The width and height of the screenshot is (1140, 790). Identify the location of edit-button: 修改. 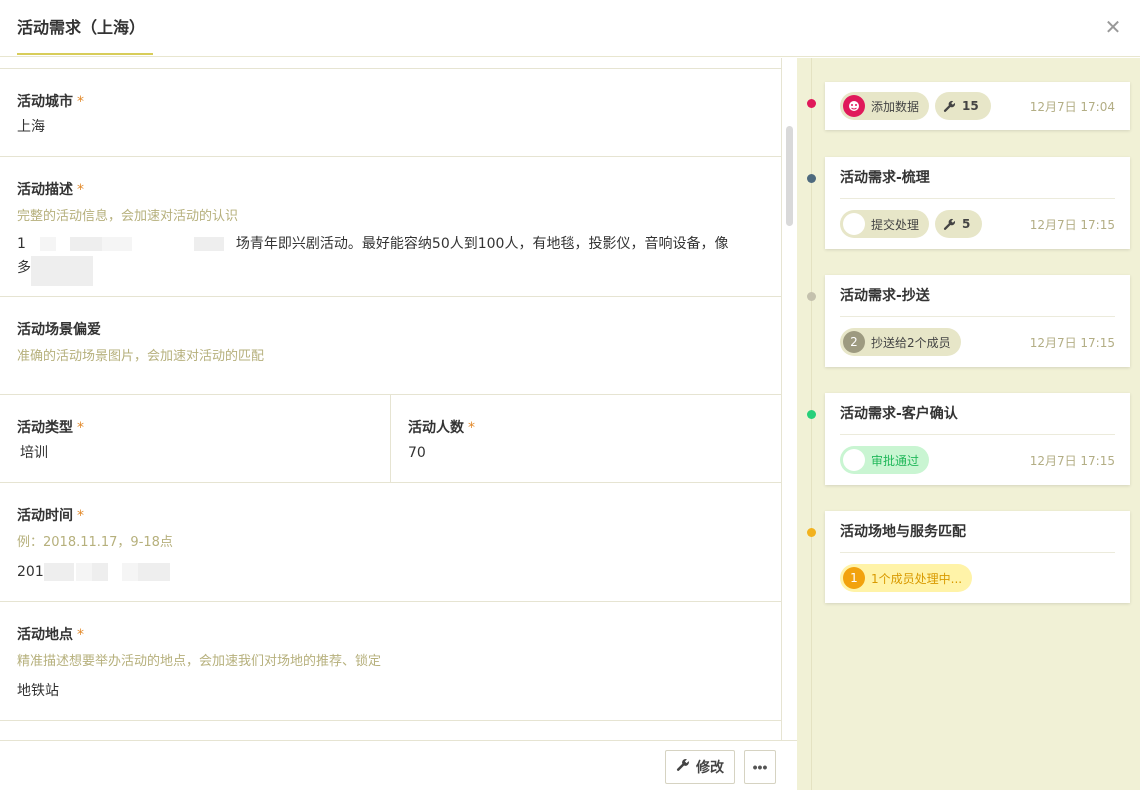
(700, 767).